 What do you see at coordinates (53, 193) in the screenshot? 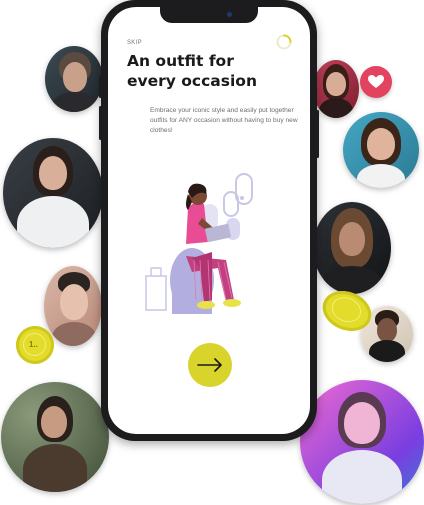
I see `avatar-woman-white-top` at bounding box center [53, 193].